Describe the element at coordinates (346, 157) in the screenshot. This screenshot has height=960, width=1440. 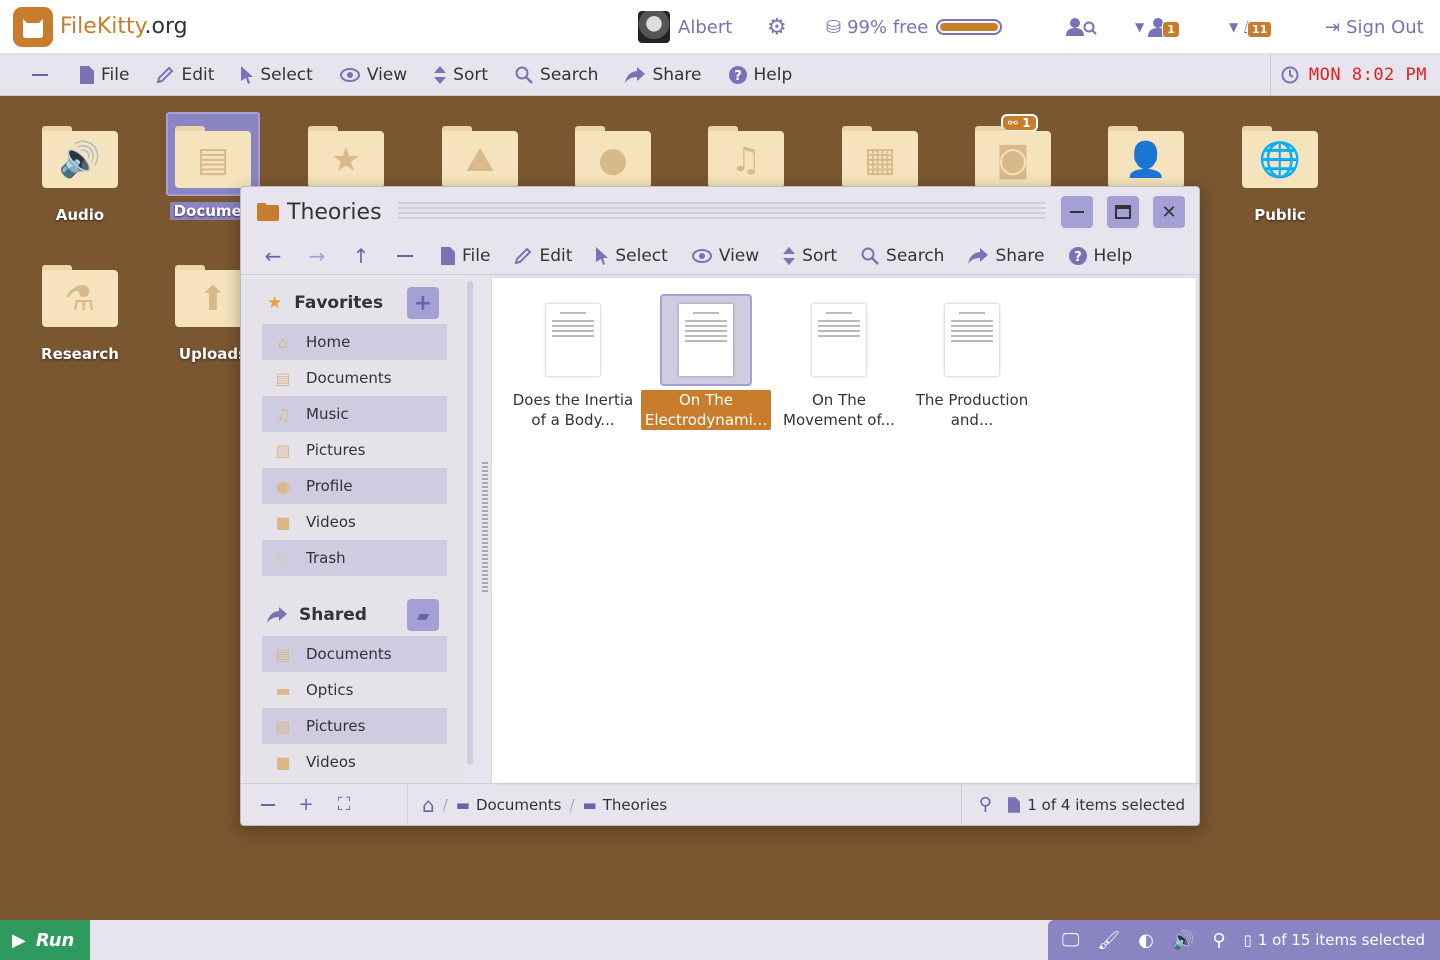
I see `desktop-folder-favorites: ★` at that location.